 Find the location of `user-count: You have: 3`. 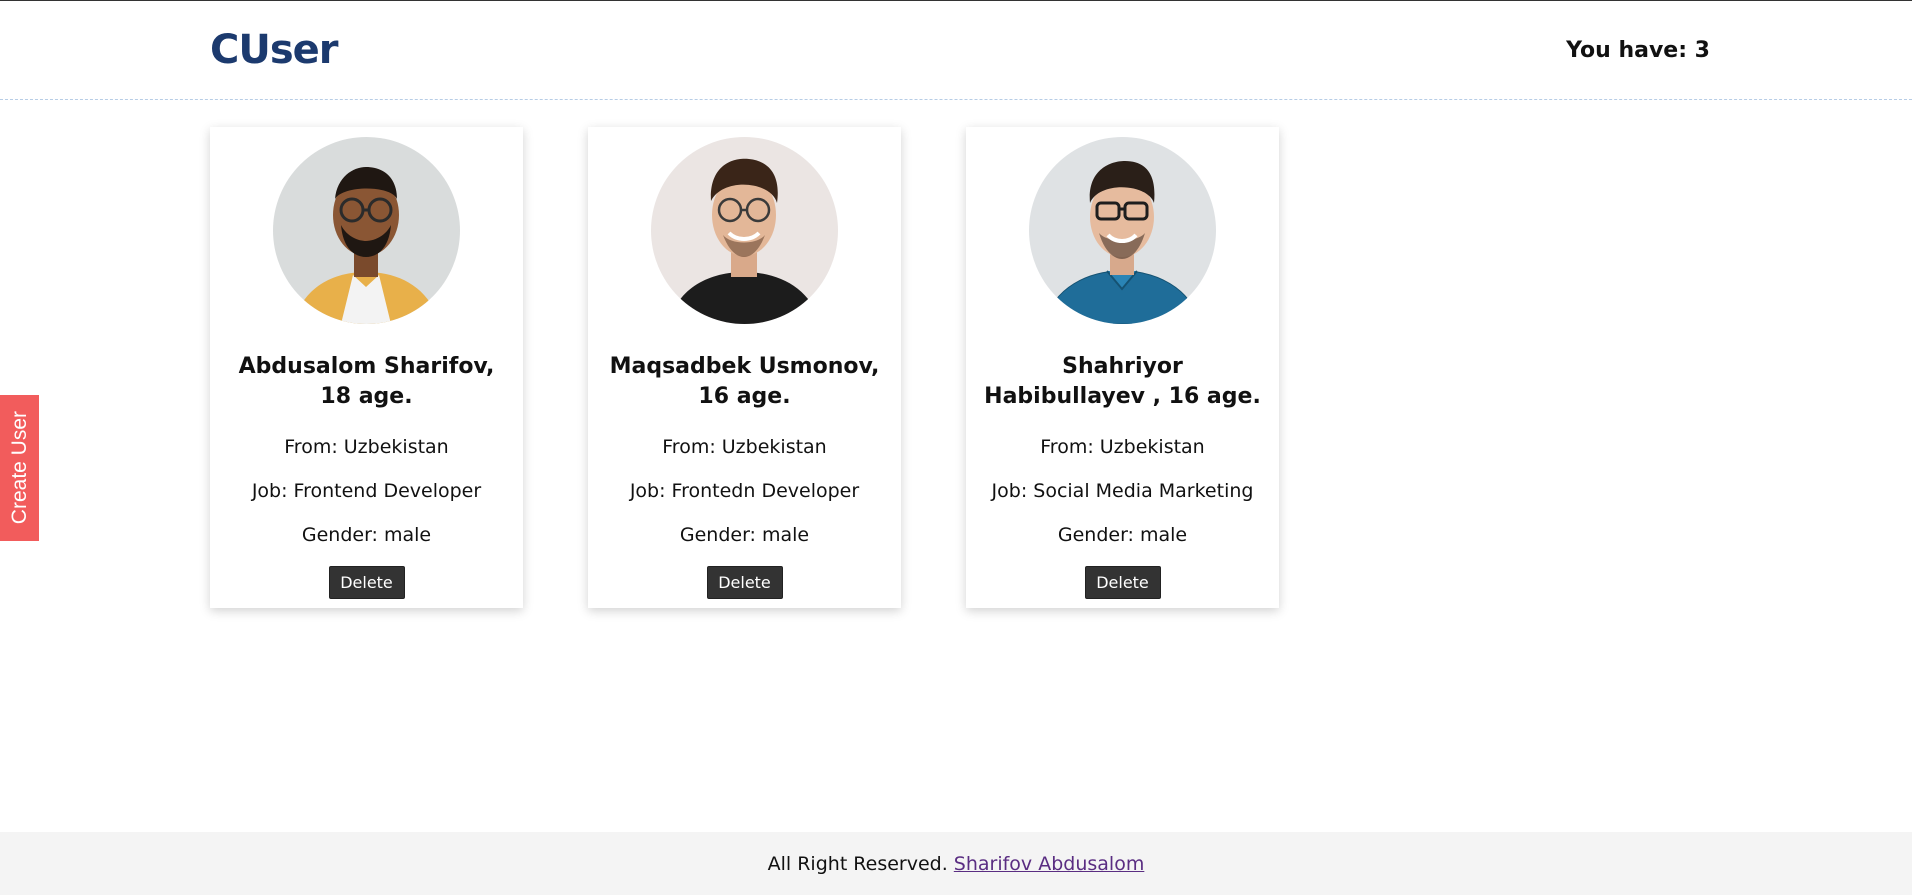

user-count: You have: 3 is located at coordinates (1638, 50).